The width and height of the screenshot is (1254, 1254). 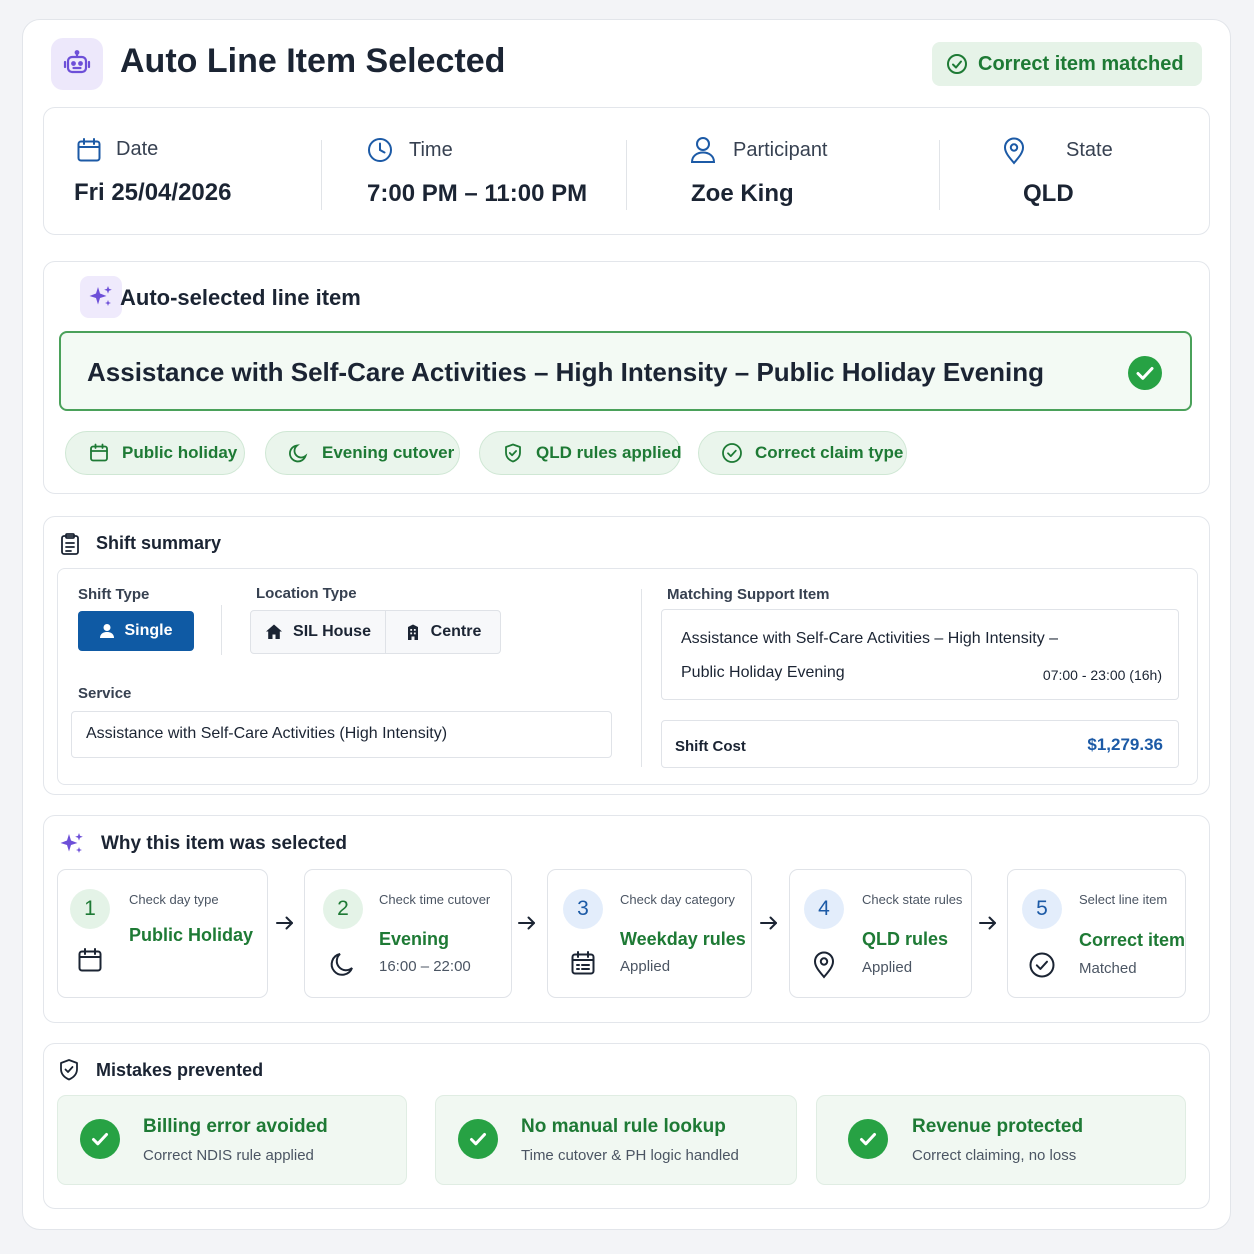 What do you see at coordinates (332, 631) in the screenshot?
I see `location-option-label: SIL House` at bounding box center [332, 631].